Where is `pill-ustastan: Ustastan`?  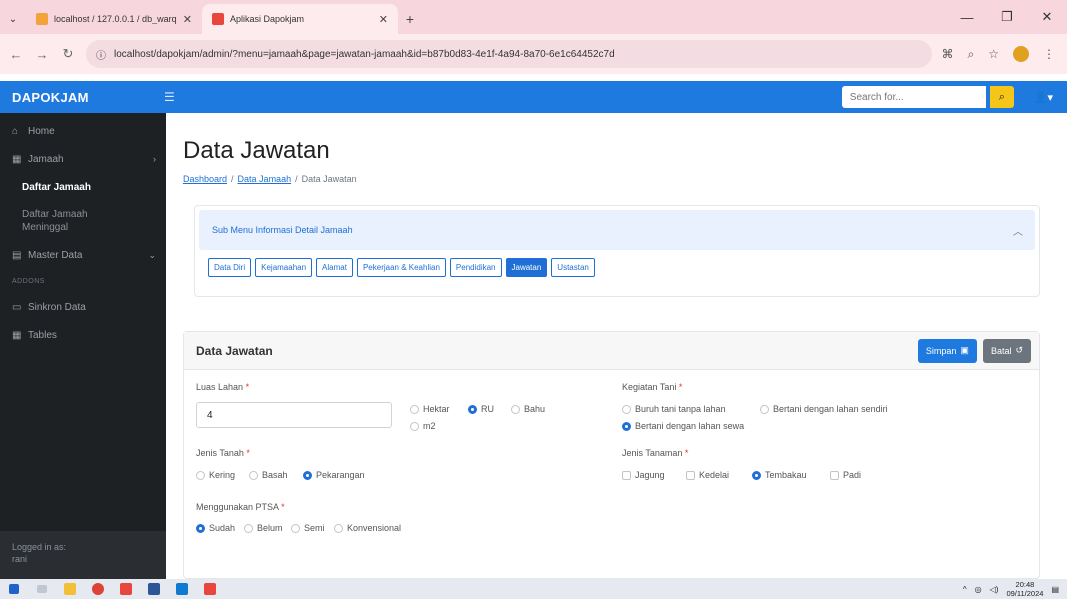
pill-ustastan: Ustastan is located at coordinates (573, 267).